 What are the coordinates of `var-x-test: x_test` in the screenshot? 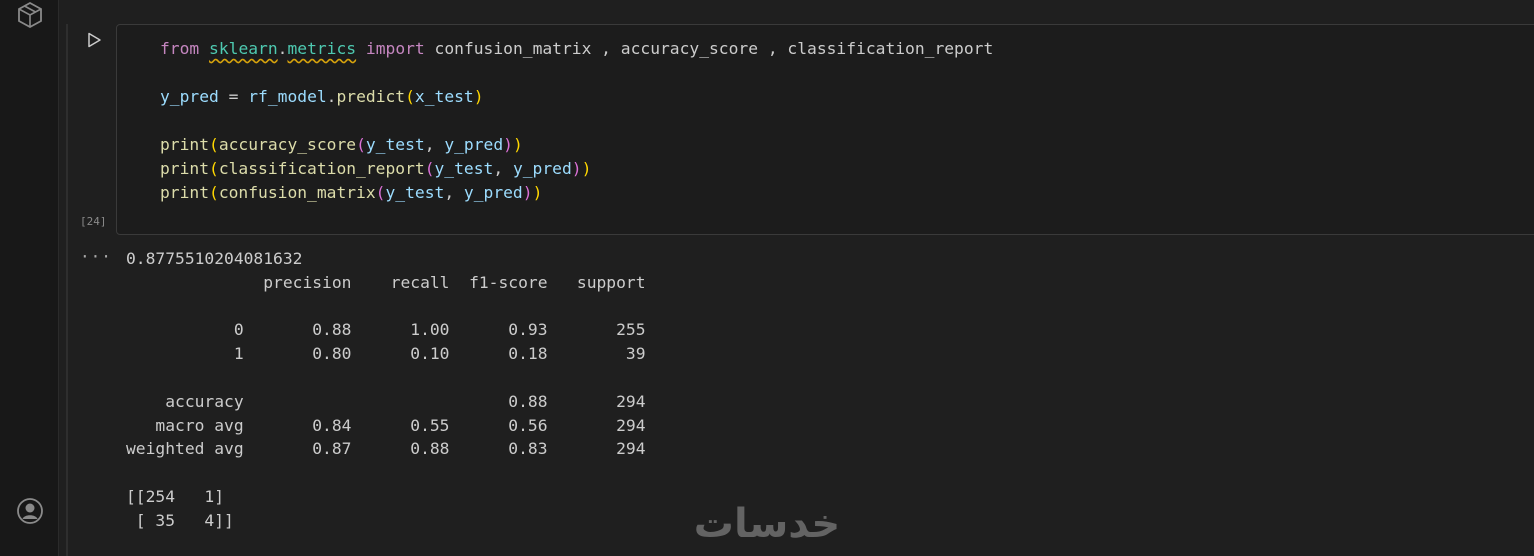 It's located at (444, 96).